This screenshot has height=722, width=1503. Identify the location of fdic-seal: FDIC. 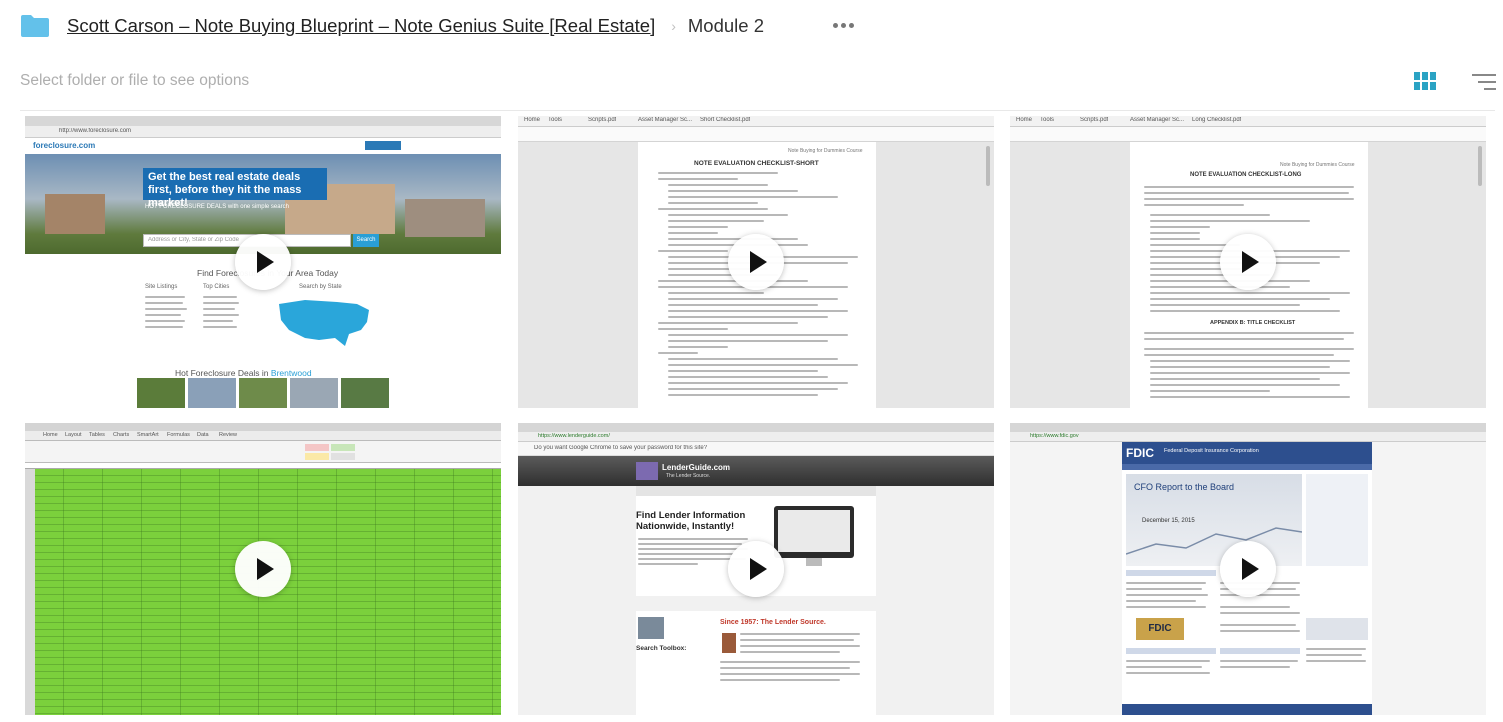
(1160, 629).